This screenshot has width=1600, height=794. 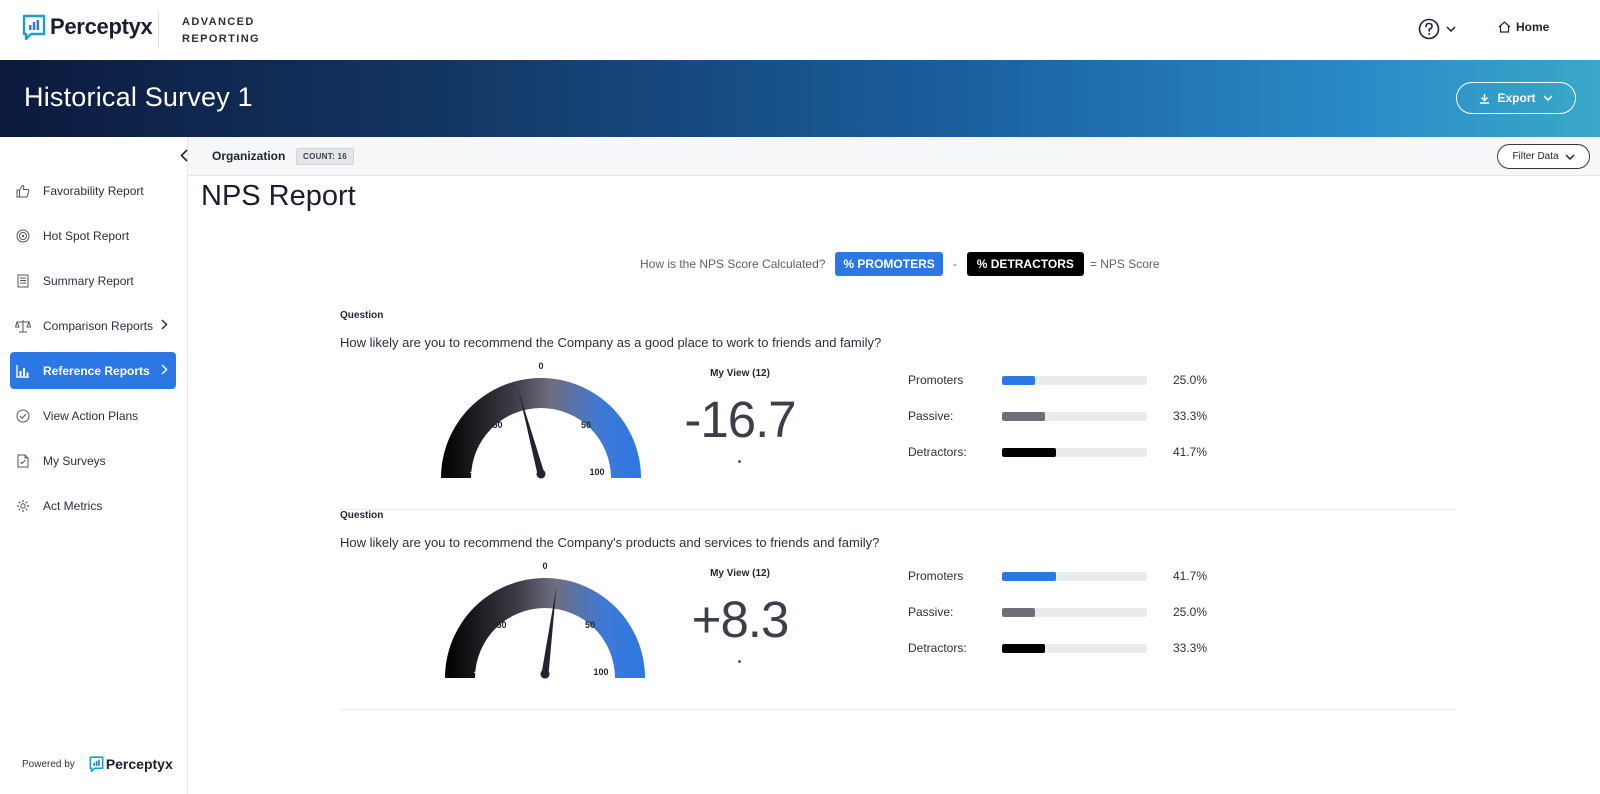 What do you see at coordinates (1124, 264) in the screenshot?
I see `calc-result: = NPS Score` at bounding box center [1124, 264].